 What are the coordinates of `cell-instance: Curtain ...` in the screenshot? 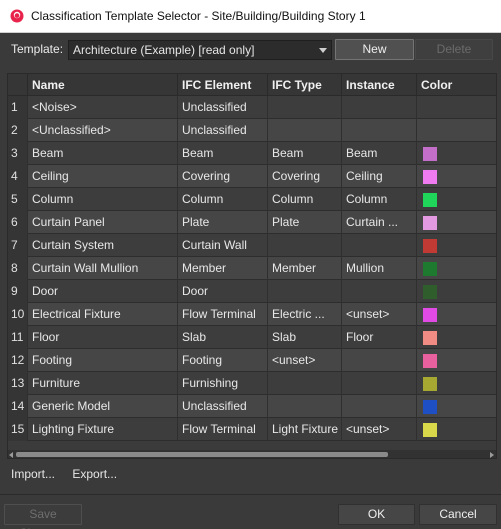 It's located at (379, 222).